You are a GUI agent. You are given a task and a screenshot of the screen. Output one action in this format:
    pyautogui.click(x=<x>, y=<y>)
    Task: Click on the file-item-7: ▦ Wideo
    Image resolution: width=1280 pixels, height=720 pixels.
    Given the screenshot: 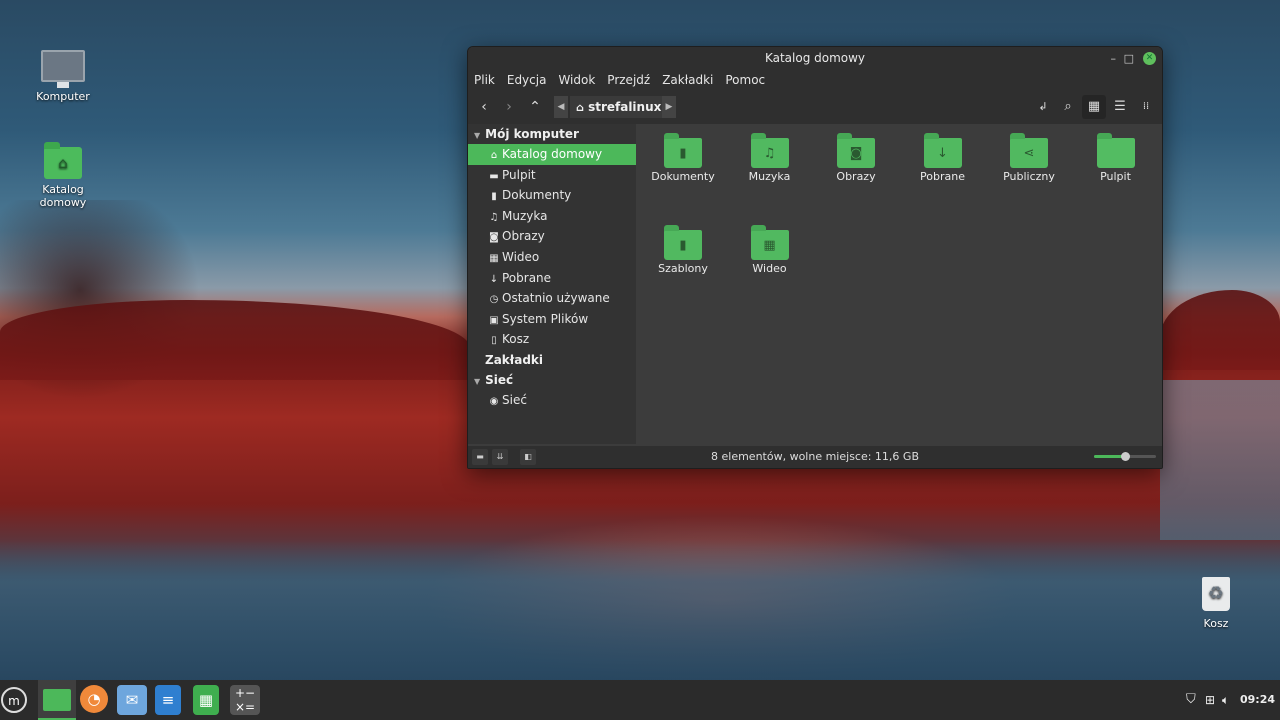 What is the action you would take?
    pyautogui.click(x=770, y=249)
    